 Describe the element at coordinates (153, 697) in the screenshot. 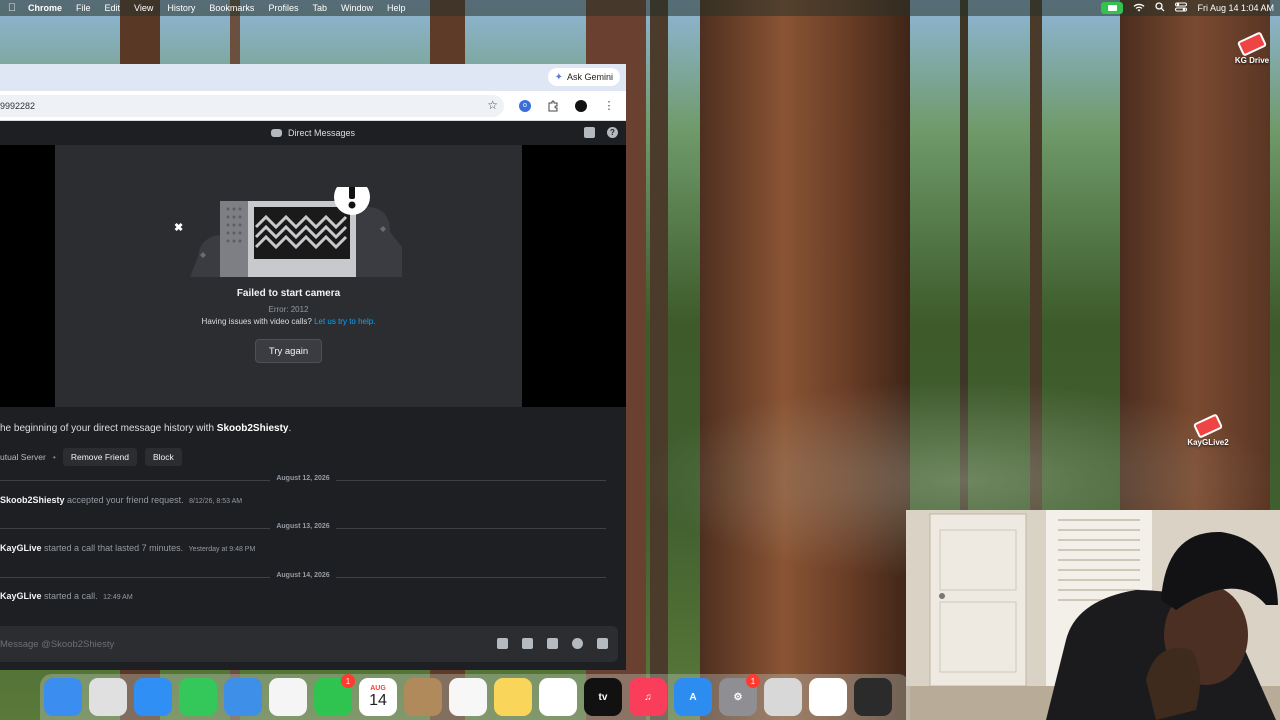

I see `dock-app-safari` at that location.